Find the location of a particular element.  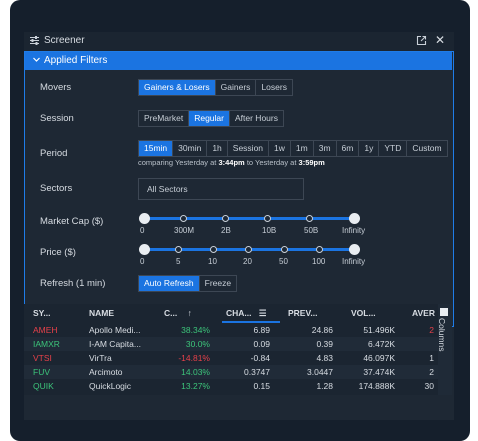

hamburger-icon: ☰ is located at coordinates (263, 313).